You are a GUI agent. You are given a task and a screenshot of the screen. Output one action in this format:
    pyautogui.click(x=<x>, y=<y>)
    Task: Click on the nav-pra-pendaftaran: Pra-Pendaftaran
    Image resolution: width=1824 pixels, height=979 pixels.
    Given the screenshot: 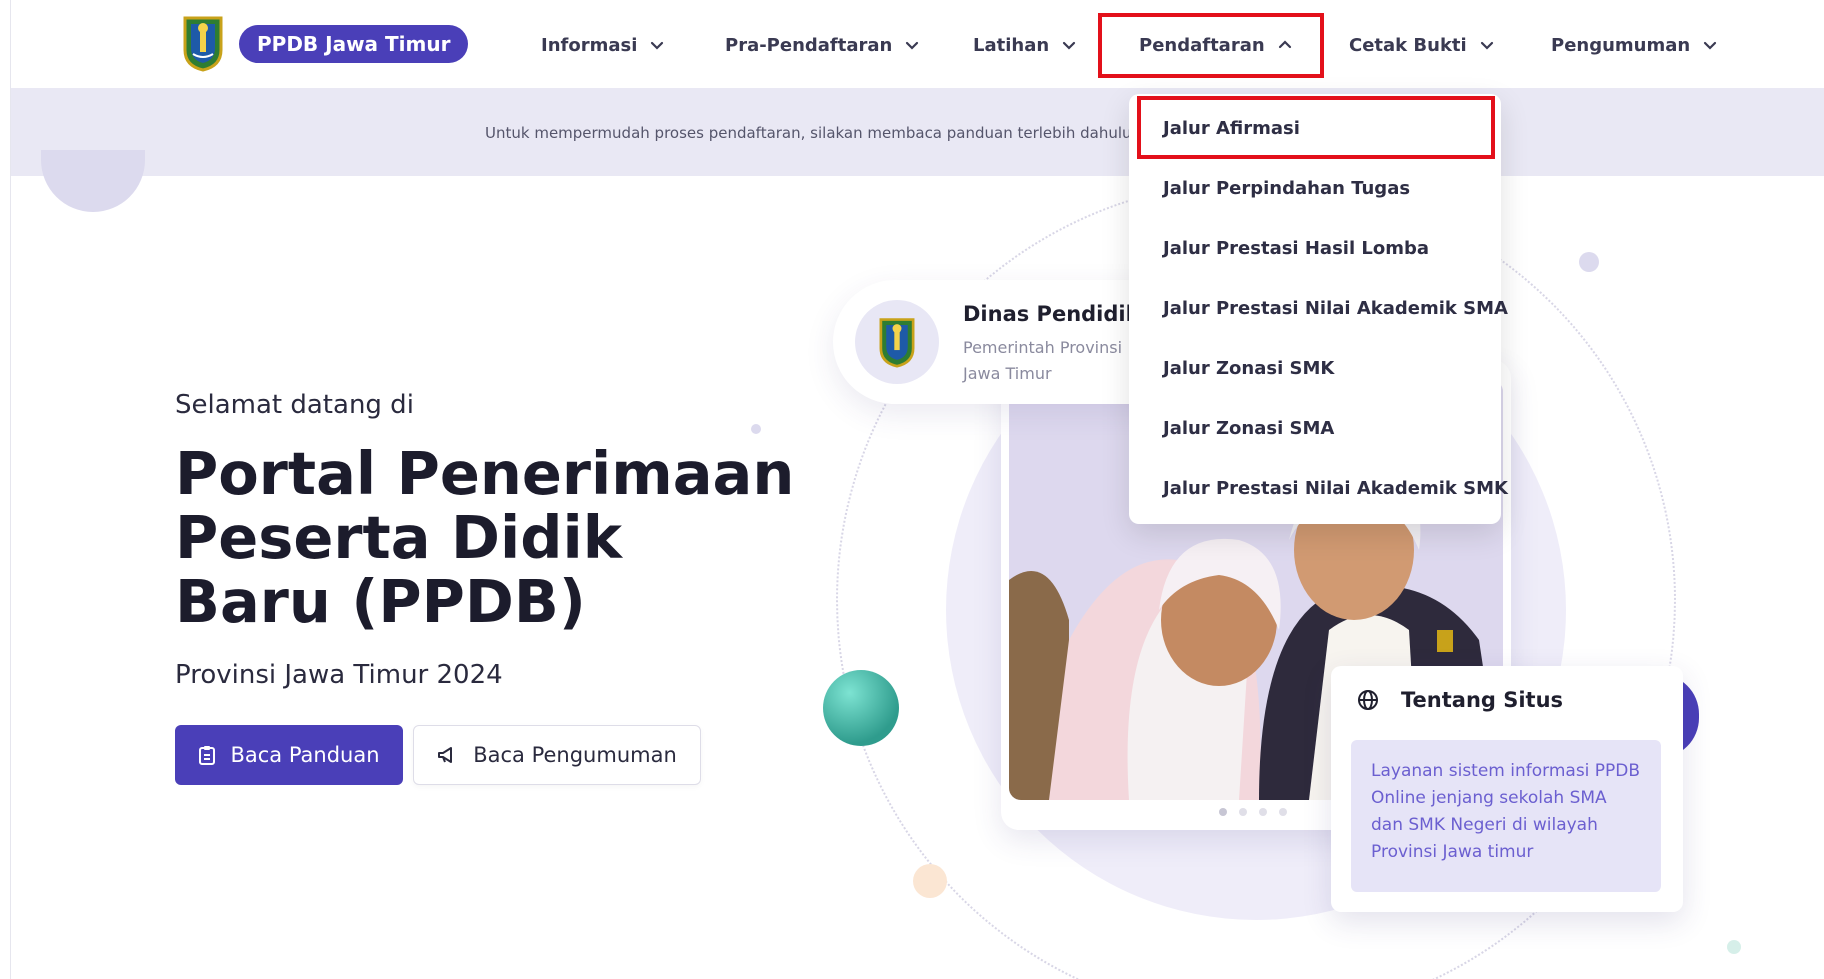 What is the action you would take?
    pyautogui.click(x=822, y=45)
    